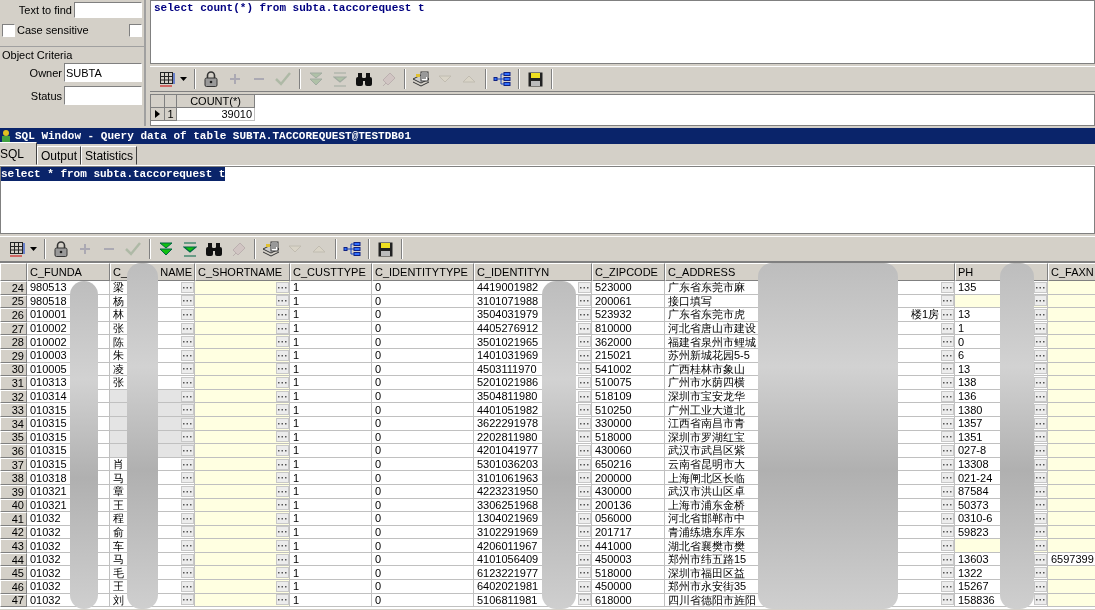 The width and height of the screenshot is (1095, 610). What do you see at coordinates (173, 79) in the screenshot?
I see `grid-view-button` at bounding box center [173, 79].